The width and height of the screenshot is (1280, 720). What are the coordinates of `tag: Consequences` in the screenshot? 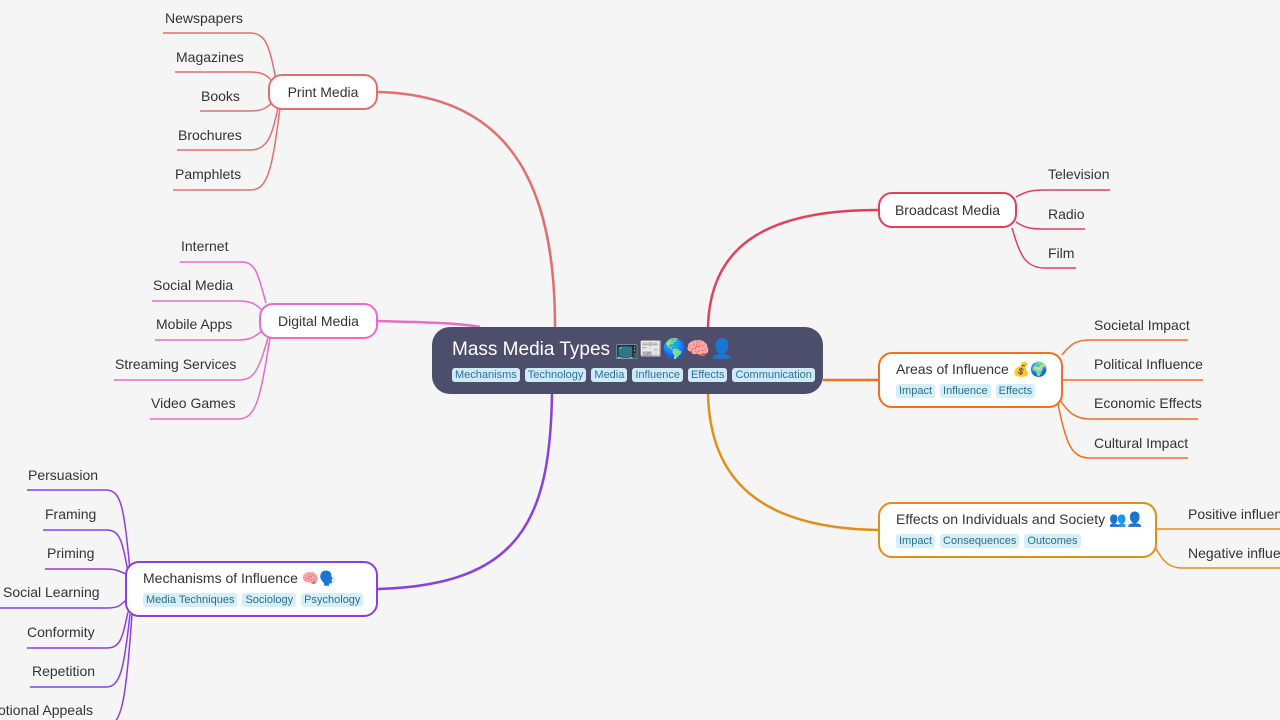 It's located at (980, 541).